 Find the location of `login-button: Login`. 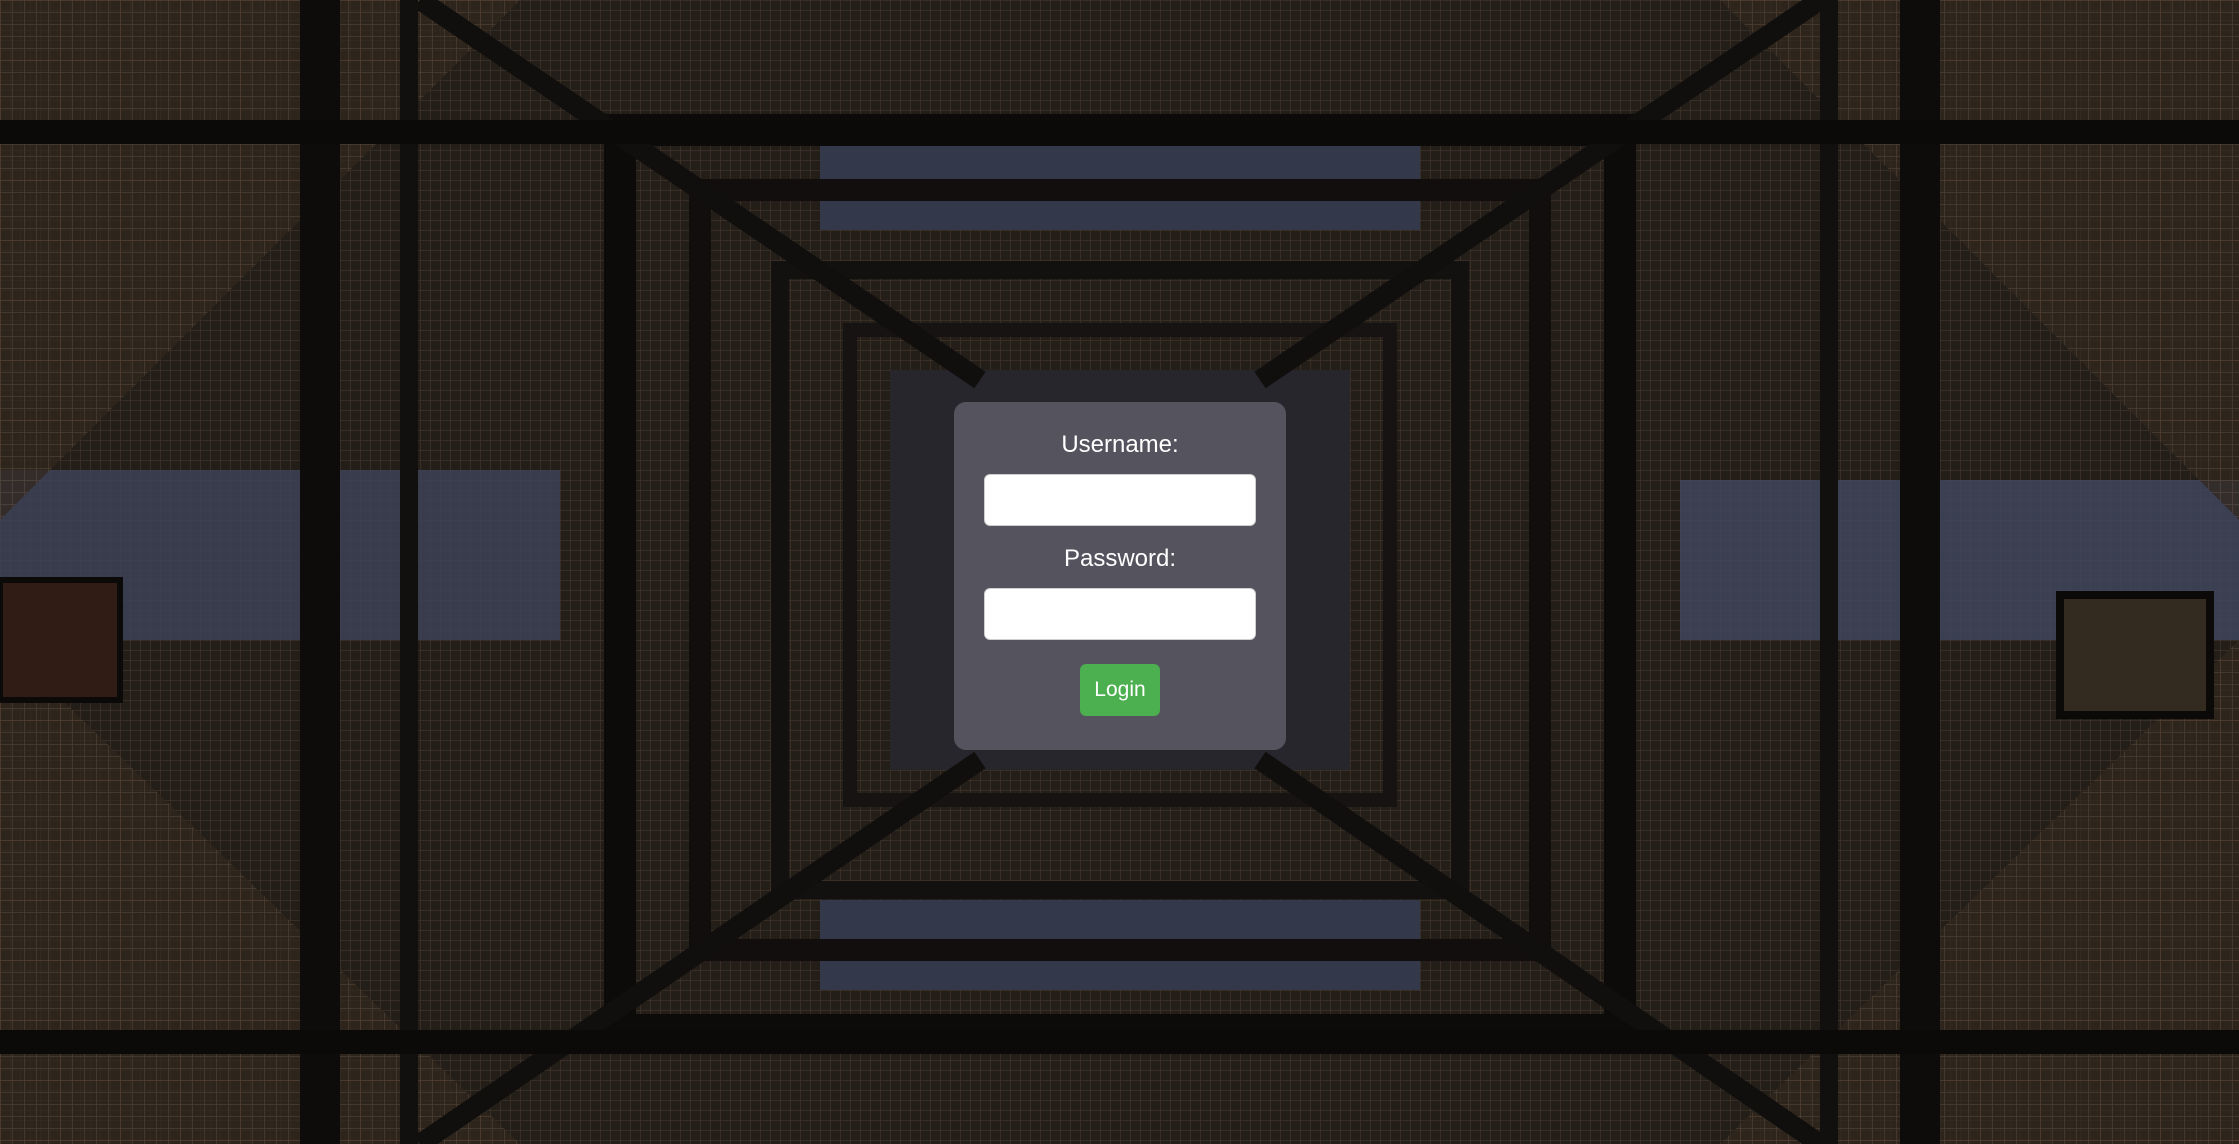

login-button: Login is located at coordinates (1120, 690).